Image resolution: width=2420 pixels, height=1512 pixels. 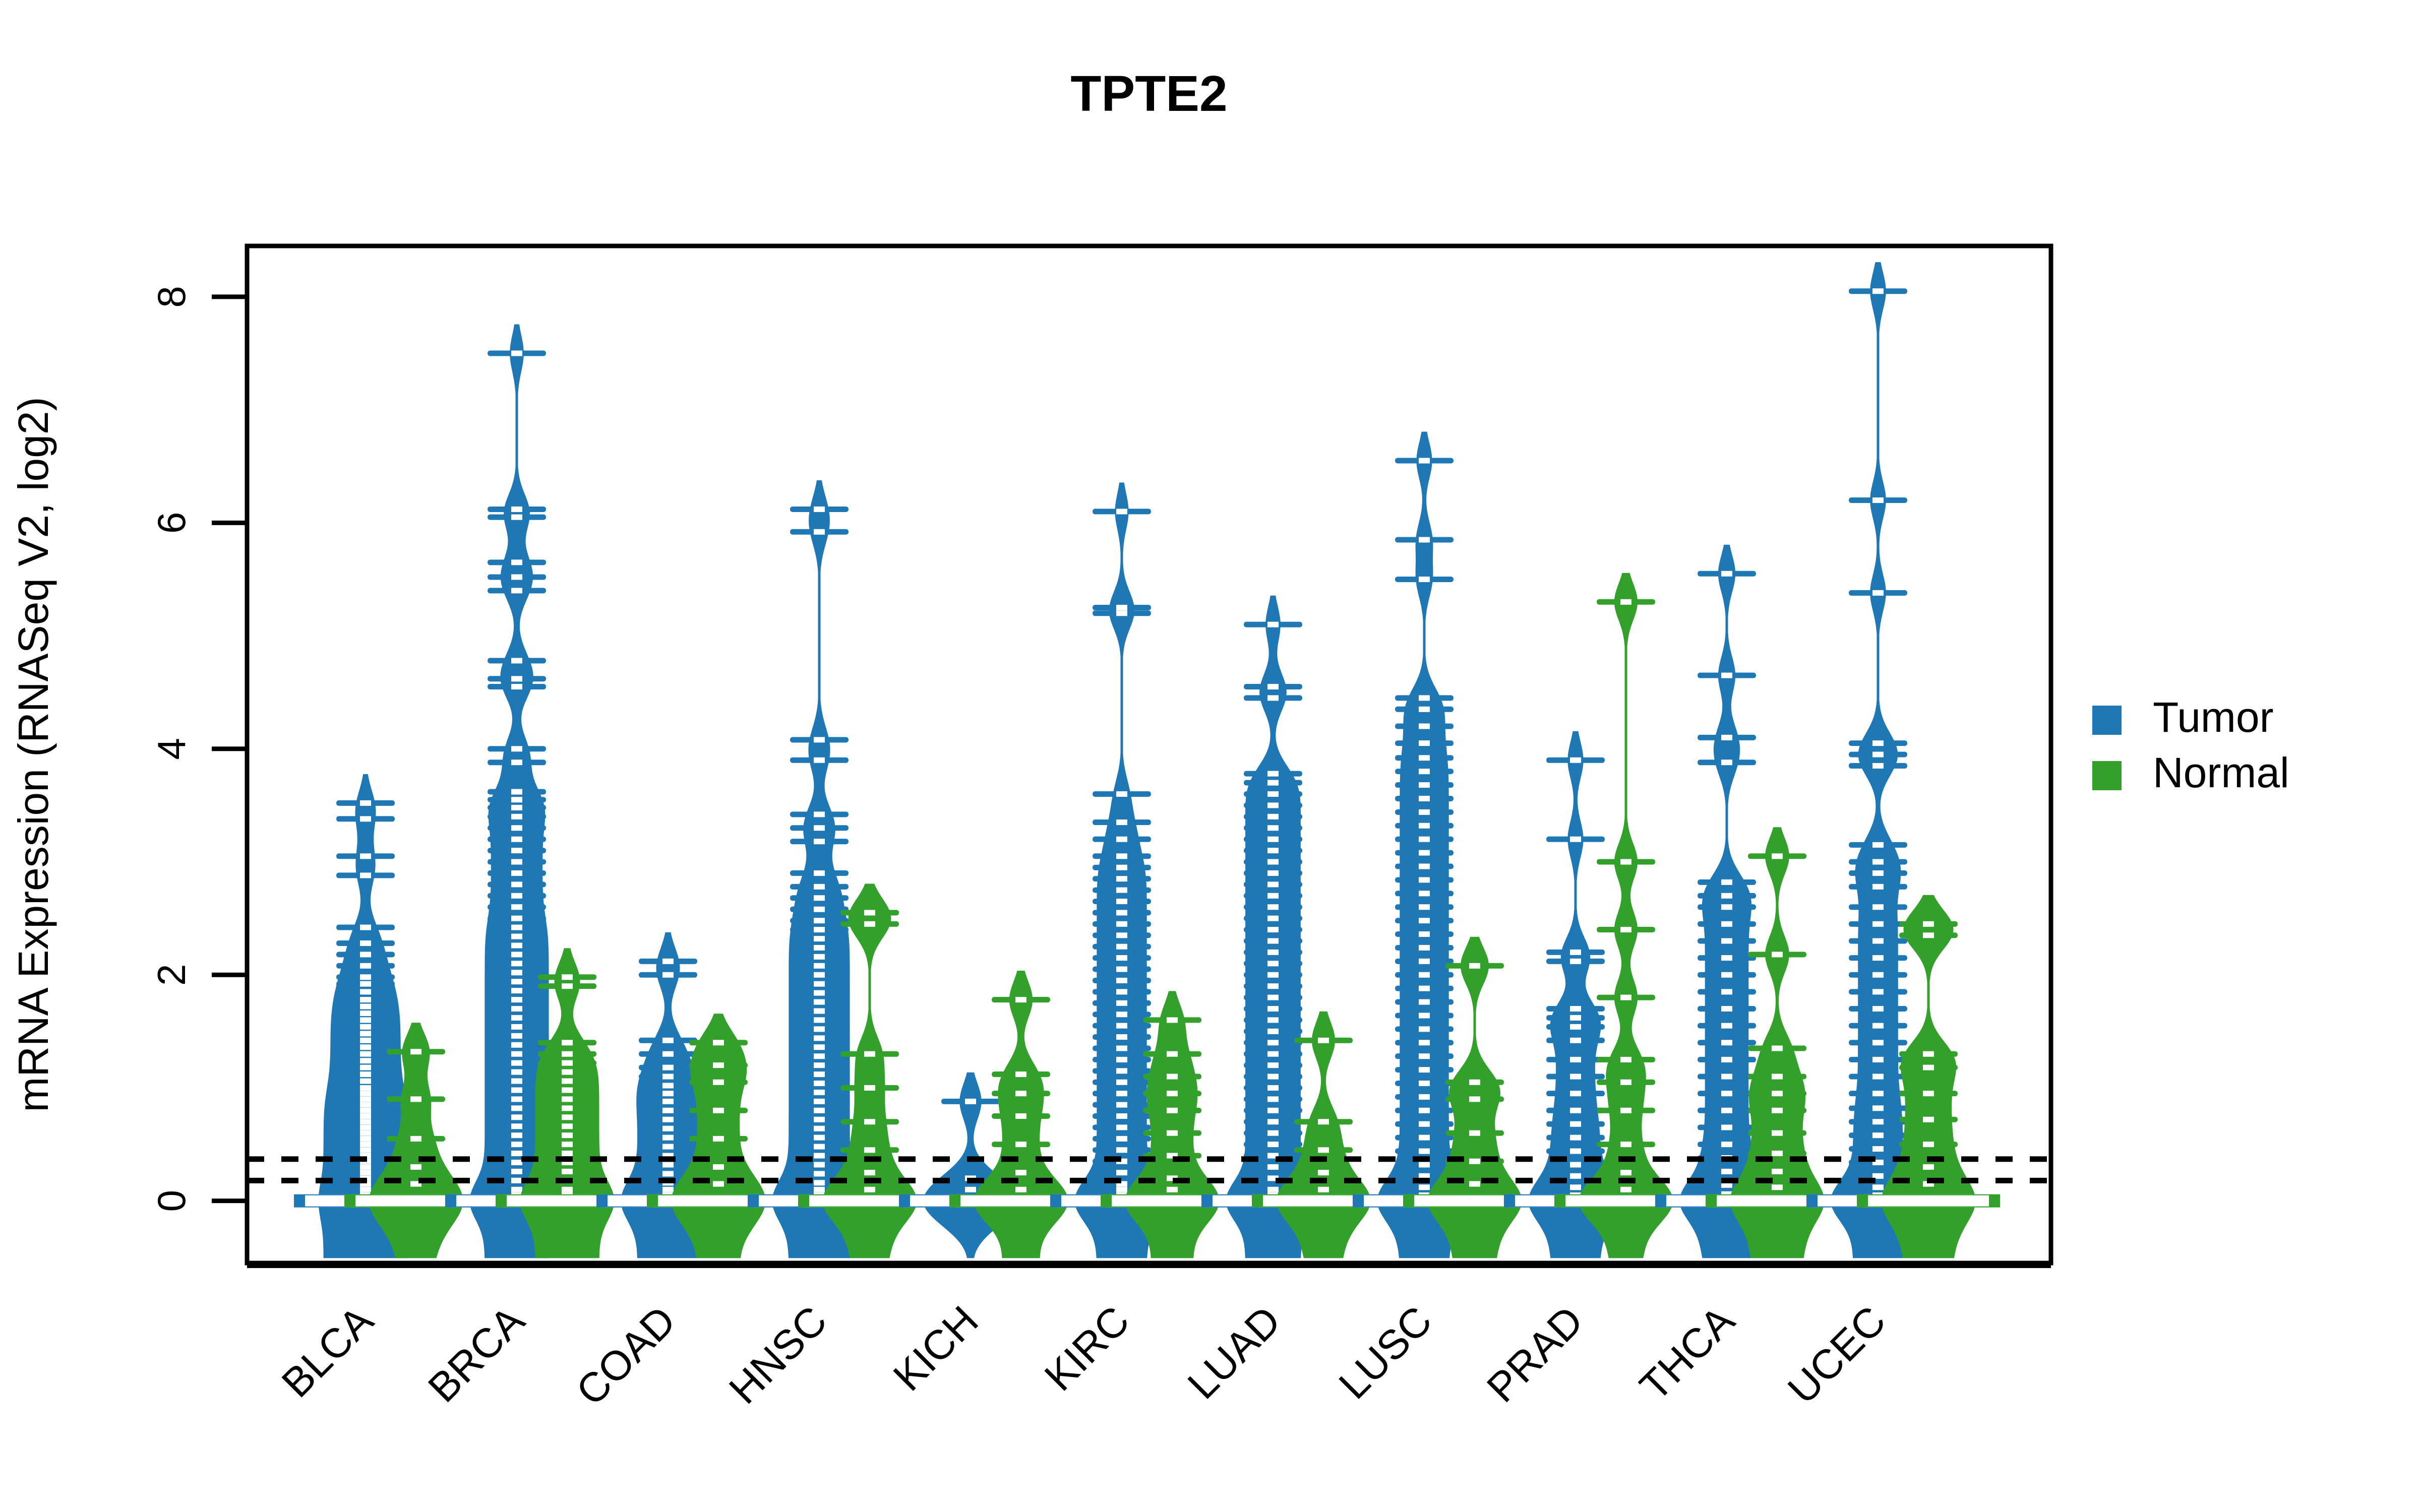 What do you see at coordinates (199, 749) in the screenshot?
I see `y-axis: 0 2 4 6 8` at bounding box center [199, 749].